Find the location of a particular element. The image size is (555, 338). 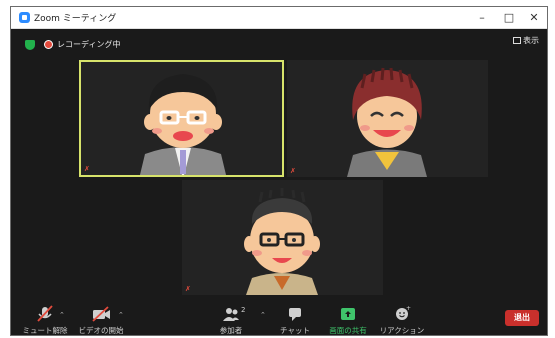

participants-icon is located at coordinates (231, 314).